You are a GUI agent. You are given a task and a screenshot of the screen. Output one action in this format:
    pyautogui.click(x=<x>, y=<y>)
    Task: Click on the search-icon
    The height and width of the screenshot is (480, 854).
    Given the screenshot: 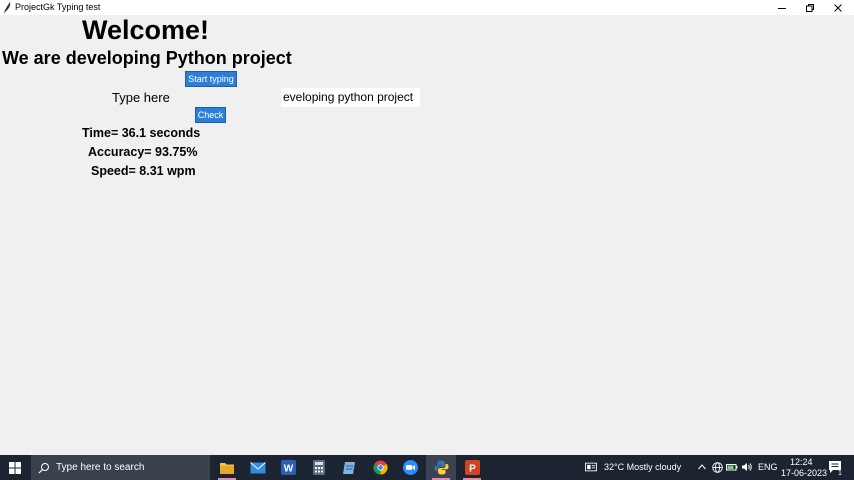 What is the action you would take?
    pyautogui.click(x=43, y=467)
    